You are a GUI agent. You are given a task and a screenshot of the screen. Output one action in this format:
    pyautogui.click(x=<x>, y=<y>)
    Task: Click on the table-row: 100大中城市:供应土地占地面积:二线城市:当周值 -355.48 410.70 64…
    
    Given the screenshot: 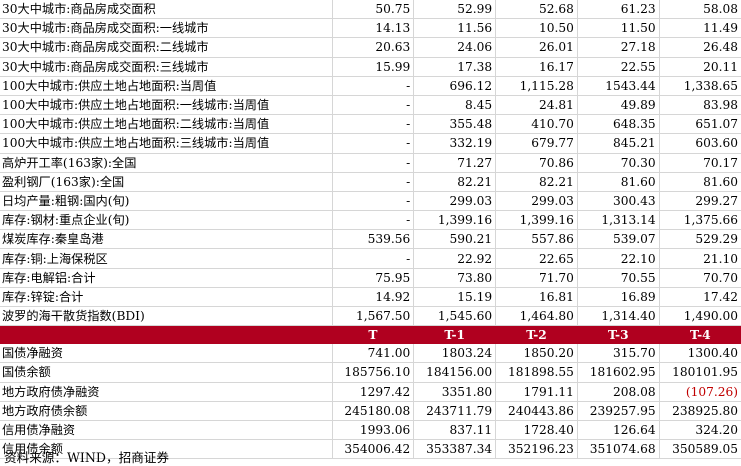 What is the action you would take?
    pyautogui.click(x=370, y=124)
    